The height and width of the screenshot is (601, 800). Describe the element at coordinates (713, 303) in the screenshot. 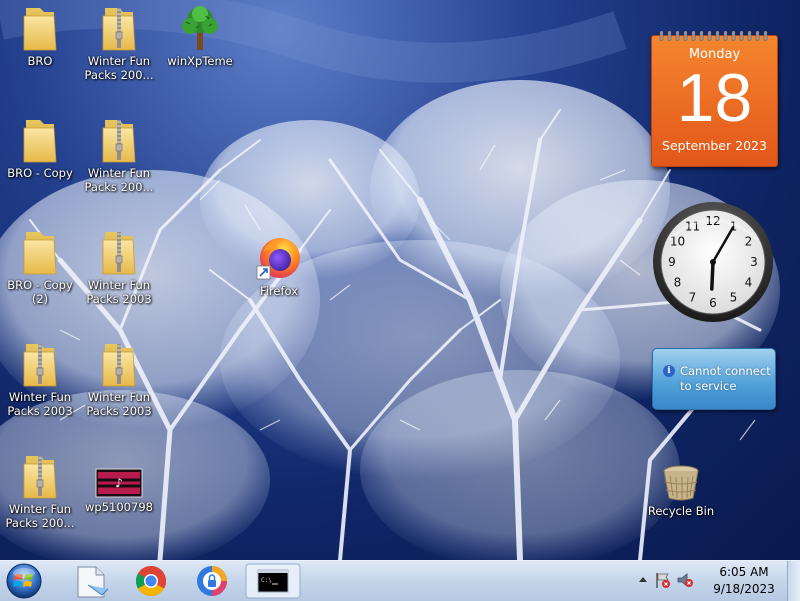

I see `clock-number: 6` at that location.